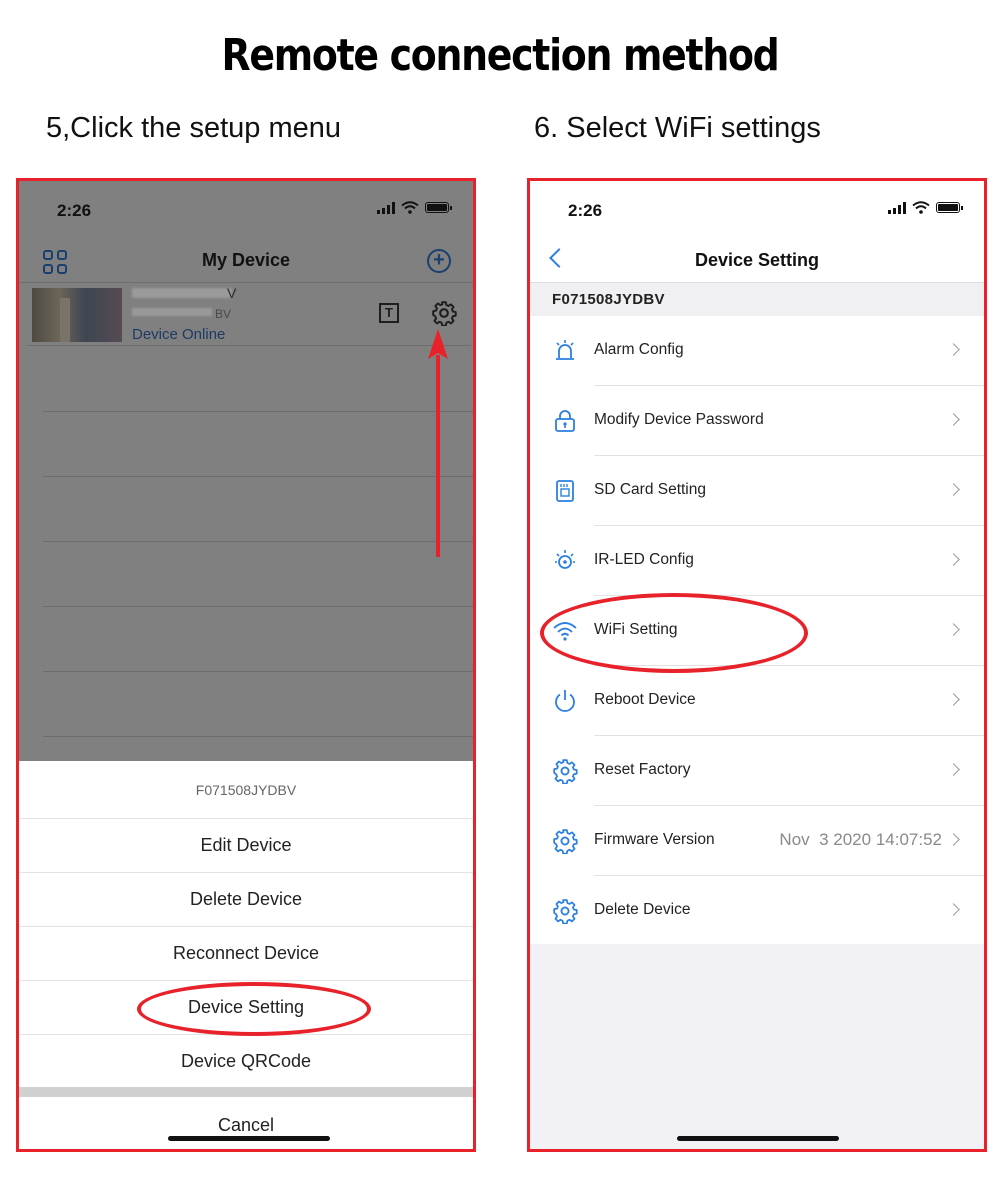 The width and height of the screenshot is (1000, 1186). Describe the element at coordinates (439, 261) in the screenshot. I see `add-device-icon: +` at that location.